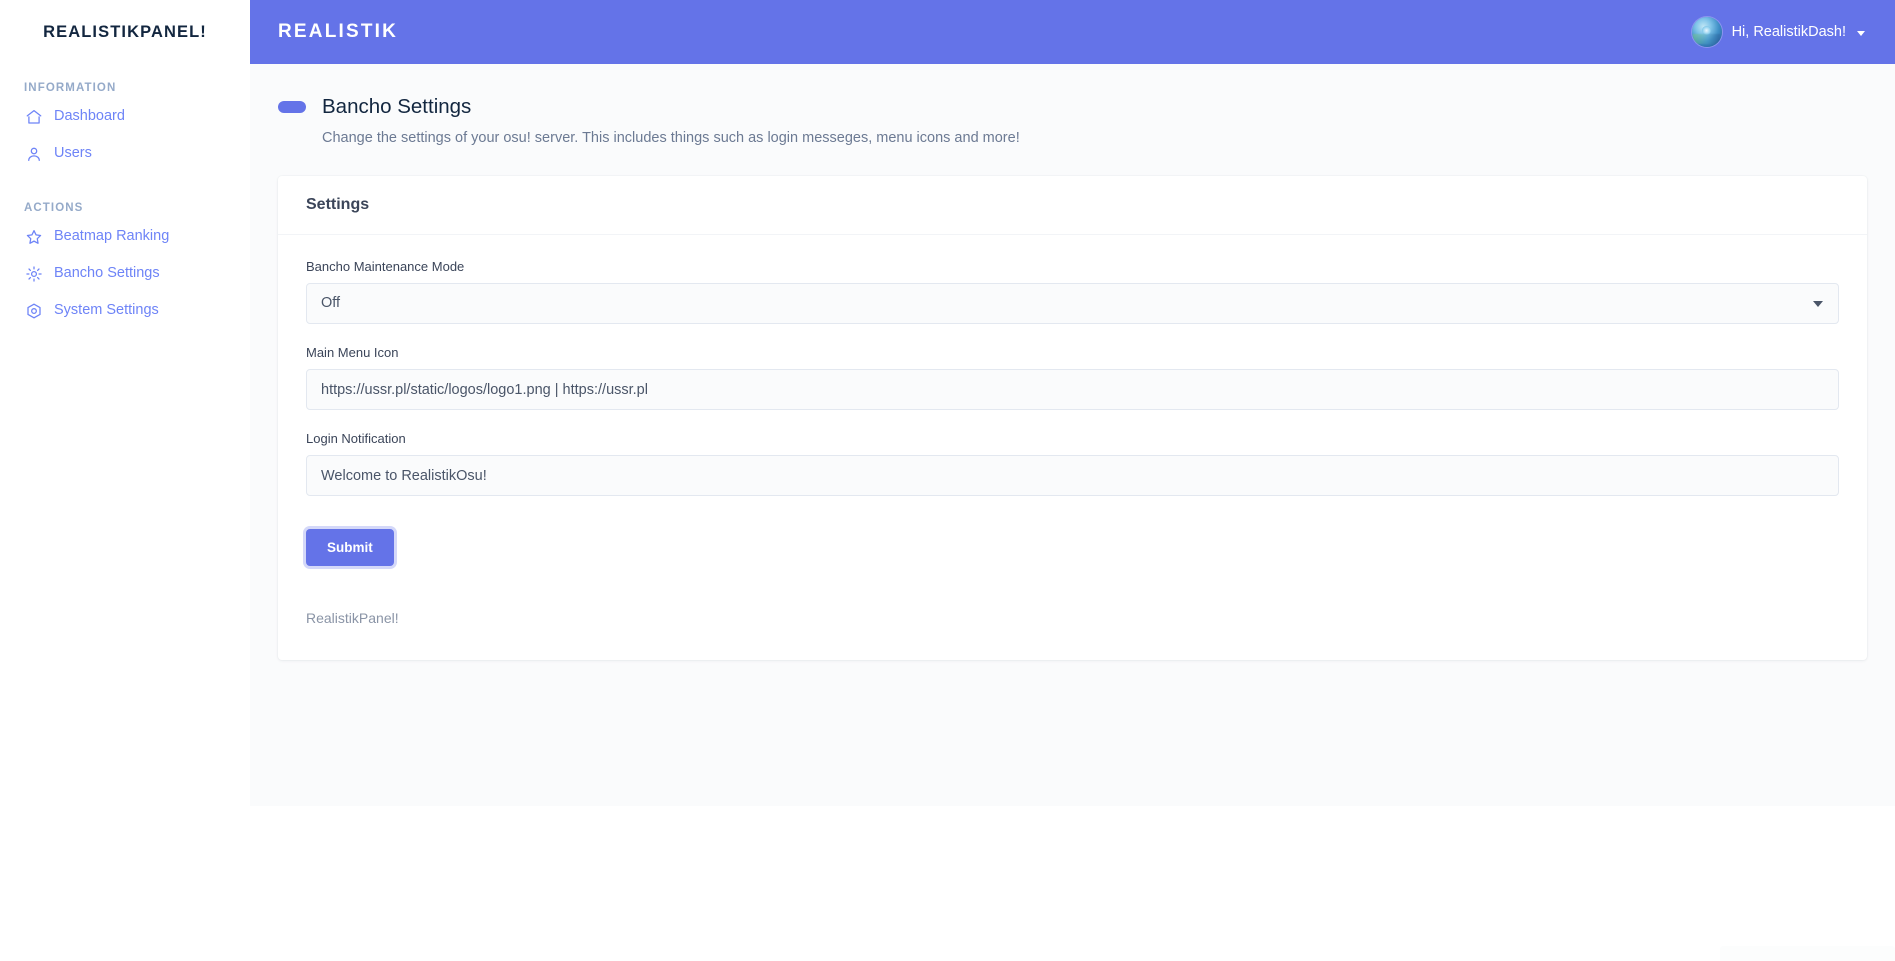 Image resolution: width=1895 pixels, height=961 pixels. What do you see at coordinates (1861, 33) in the screenshot?
I see `chevron-down-icon` at bounding box center [1861, 33].